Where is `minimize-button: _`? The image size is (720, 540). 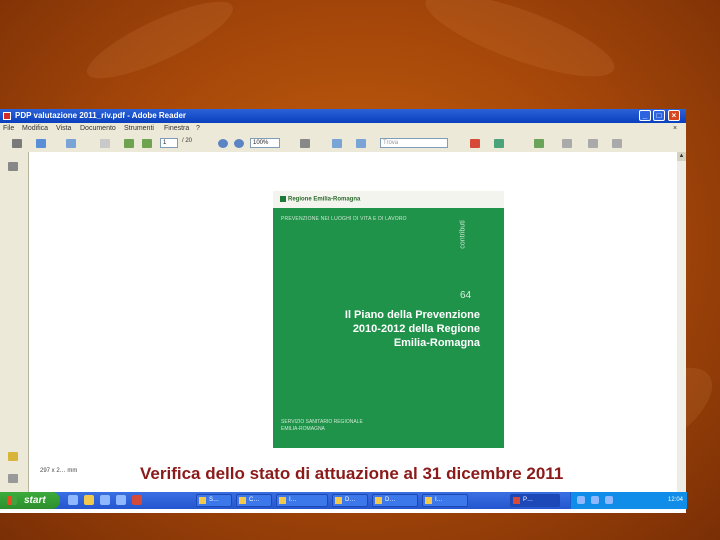 minimize-button: _ is located at coordinates (645, 115).